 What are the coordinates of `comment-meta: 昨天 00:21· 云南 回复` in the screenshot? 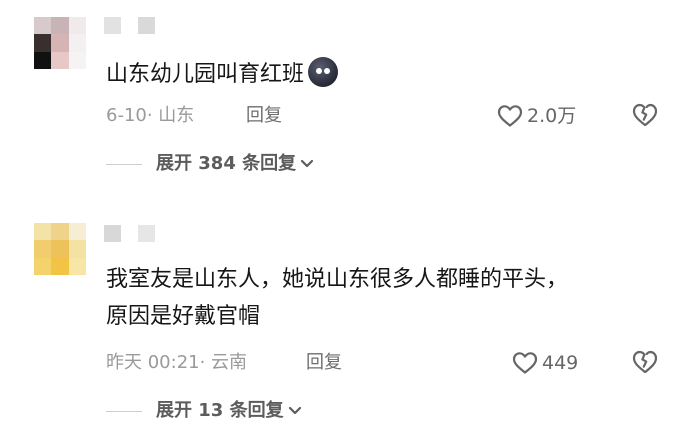 It's located at (224, 363).